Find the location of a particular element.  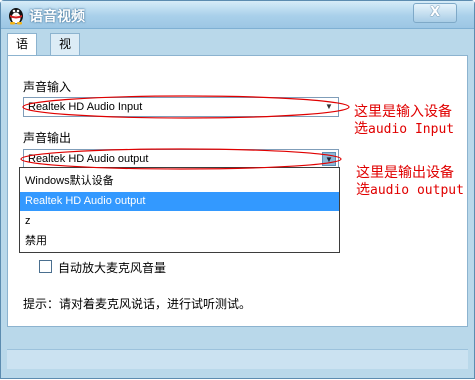

output-annotation-latin: audio output is located at coordinates (417, 190).